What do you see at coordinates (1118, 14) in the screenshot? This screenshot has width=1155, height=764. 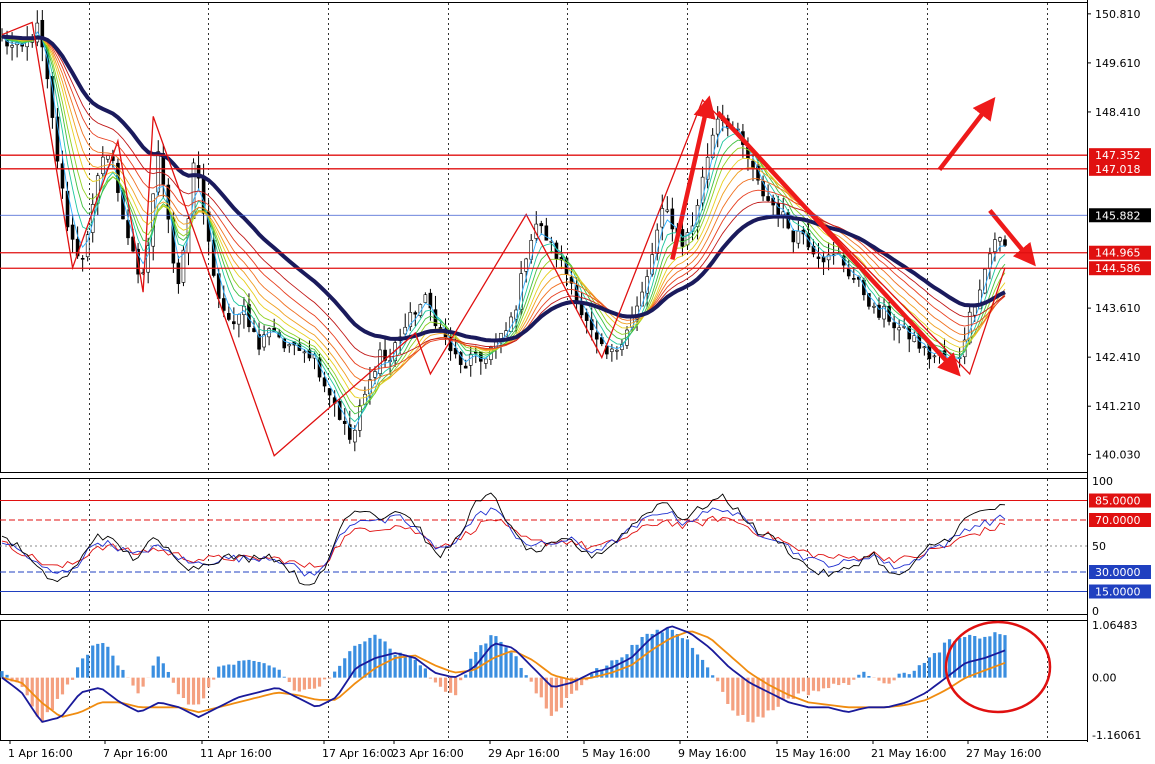 I see `price-tick-label: 150.810` at bounding box center [1118, 14].